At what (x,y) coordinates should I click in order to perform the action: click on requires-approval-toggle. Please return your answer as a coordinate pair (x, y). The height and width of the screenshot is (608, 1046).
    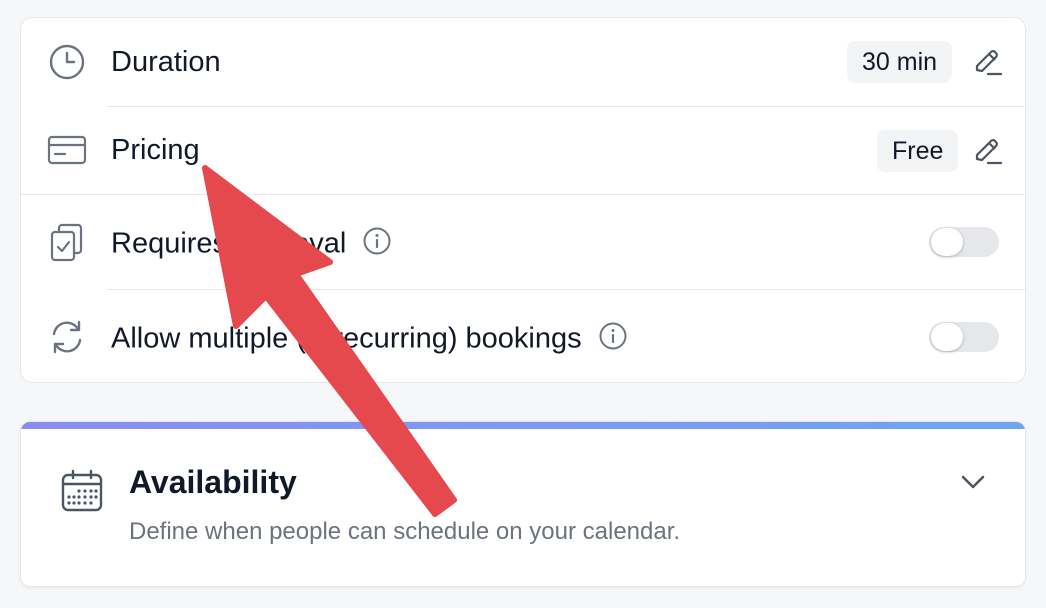
    Looking at the image, I should click on (964, 242).